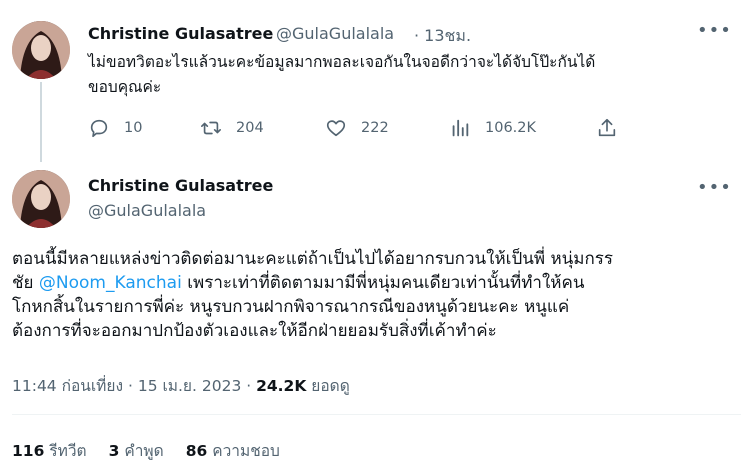  What do you see at coordinates (110, 283) in the screenshot?
I see `mention-link: @Noom_Kanchai` at bounding box center [110, 283].